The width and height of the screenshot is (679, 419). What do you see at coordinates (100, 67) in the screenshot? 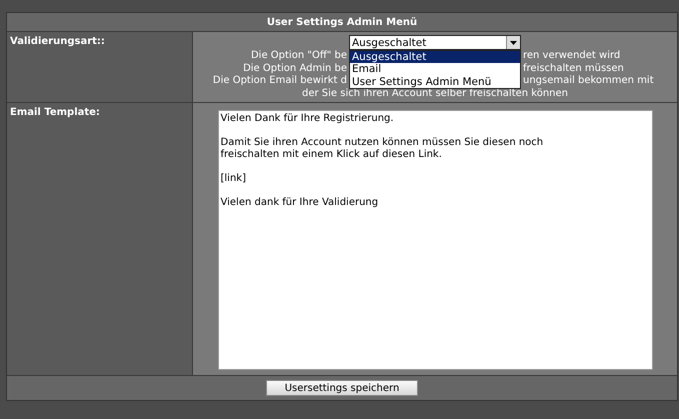
I see `field-label: Validierungsart::` at bounding box center [100, 67].